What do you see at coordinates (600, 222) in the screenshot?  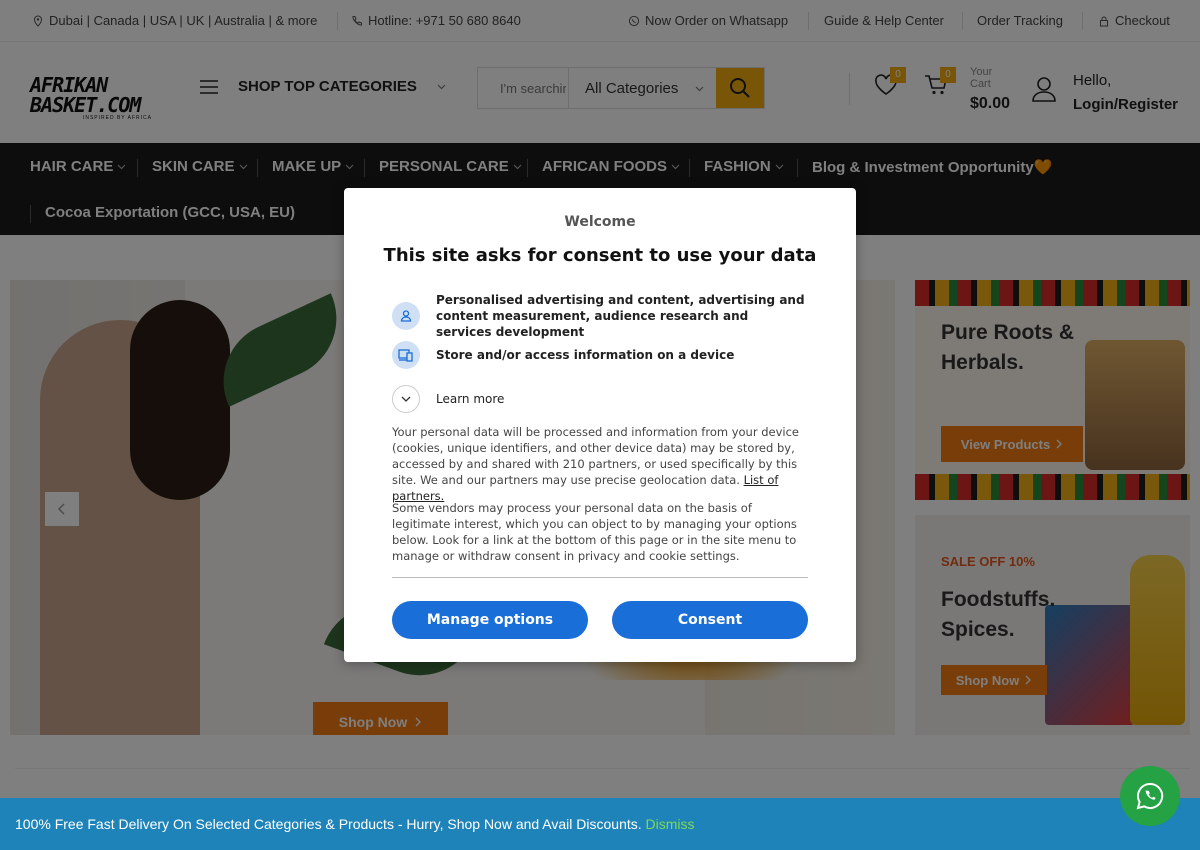 I see `dialog-welcome: Welcome` at bounding box center [600, 222].